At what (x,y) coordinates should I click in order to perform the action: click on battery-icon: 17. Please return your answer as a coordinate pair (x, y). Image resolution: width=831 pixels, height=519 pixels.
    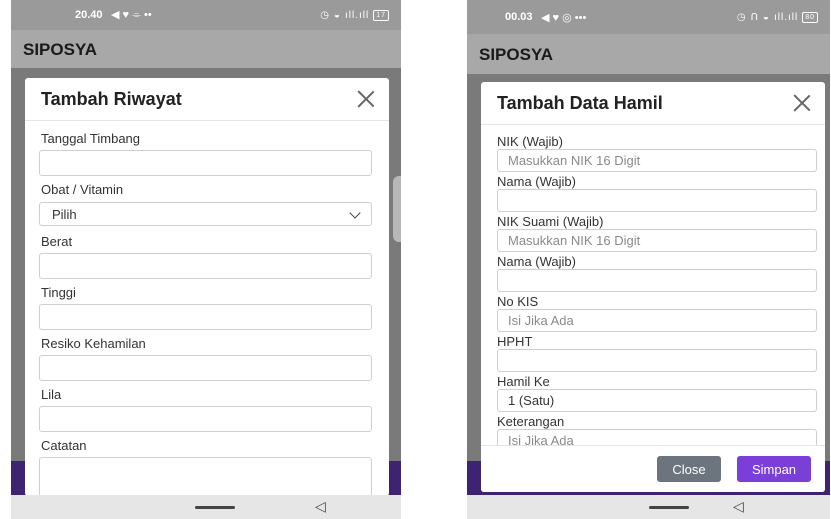
    Looking at the image, I should click on (381, 15).